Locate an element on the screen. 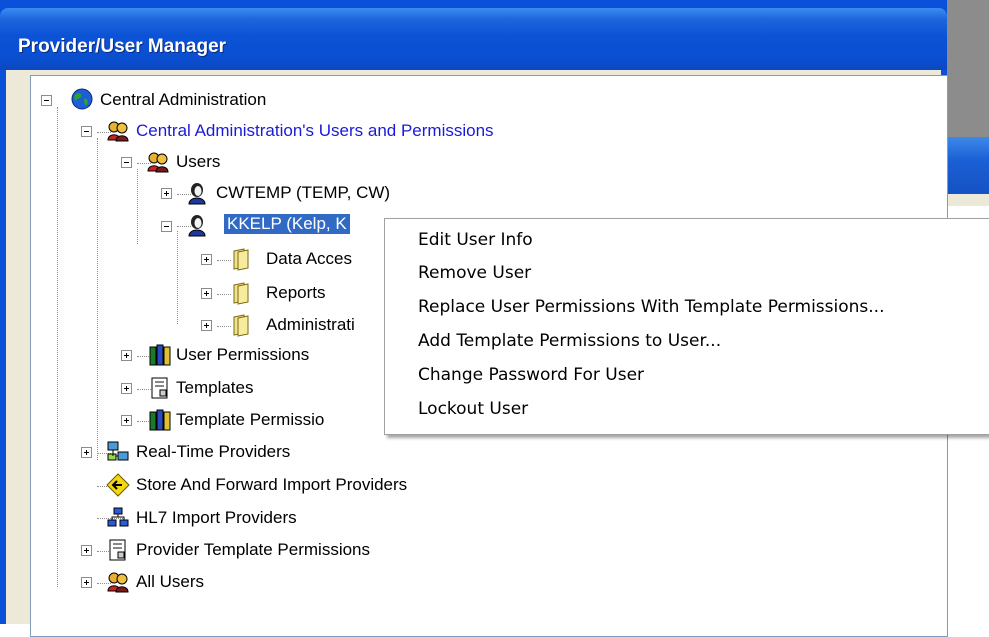 The height and width of the screenshot is (637, 989). expand-toggle-all-users is located at coordinates (86, 582).